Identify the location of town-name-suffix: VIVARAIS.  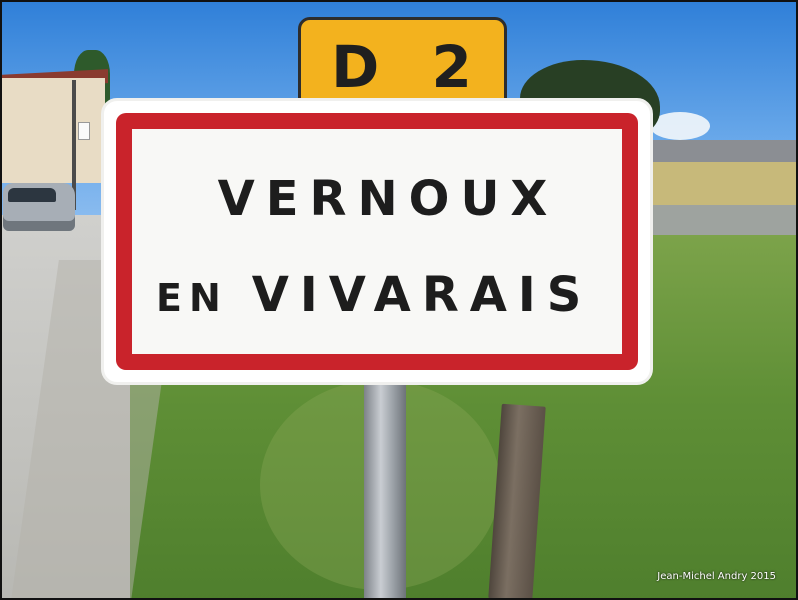
(422, 295).